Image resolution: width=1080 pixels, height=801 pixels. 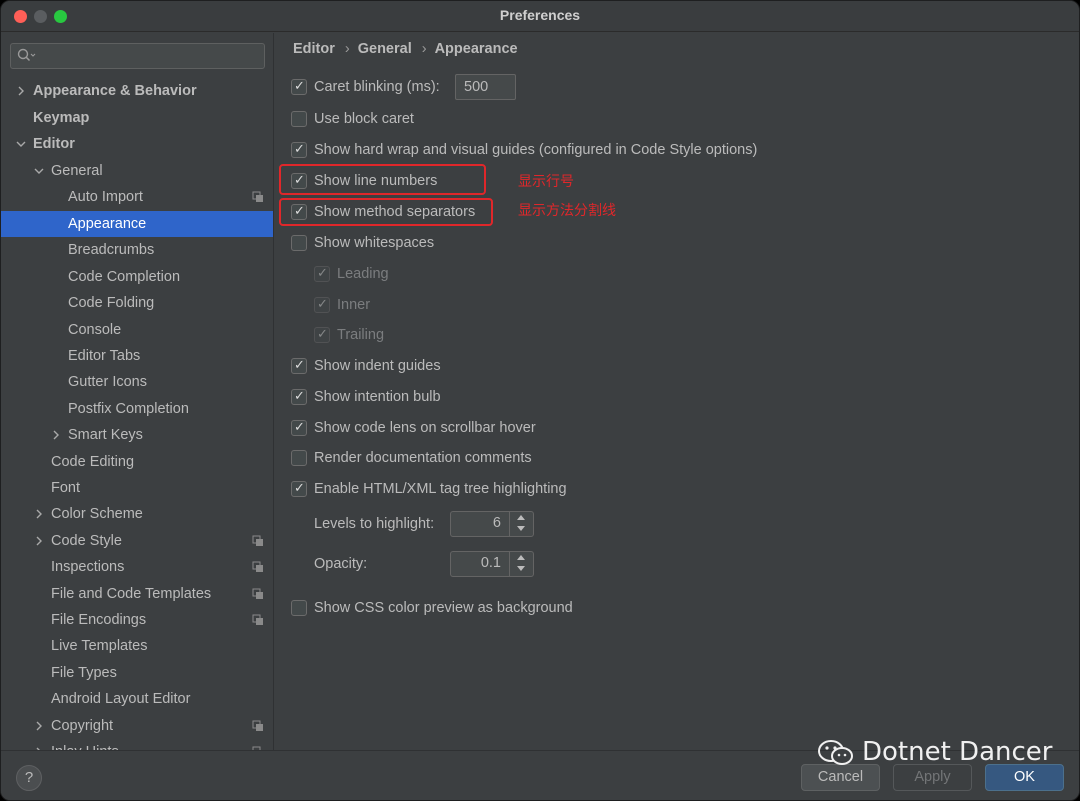 I want to click on sidebar-item-label: Inlay Hints, so click(x=85, y=744).